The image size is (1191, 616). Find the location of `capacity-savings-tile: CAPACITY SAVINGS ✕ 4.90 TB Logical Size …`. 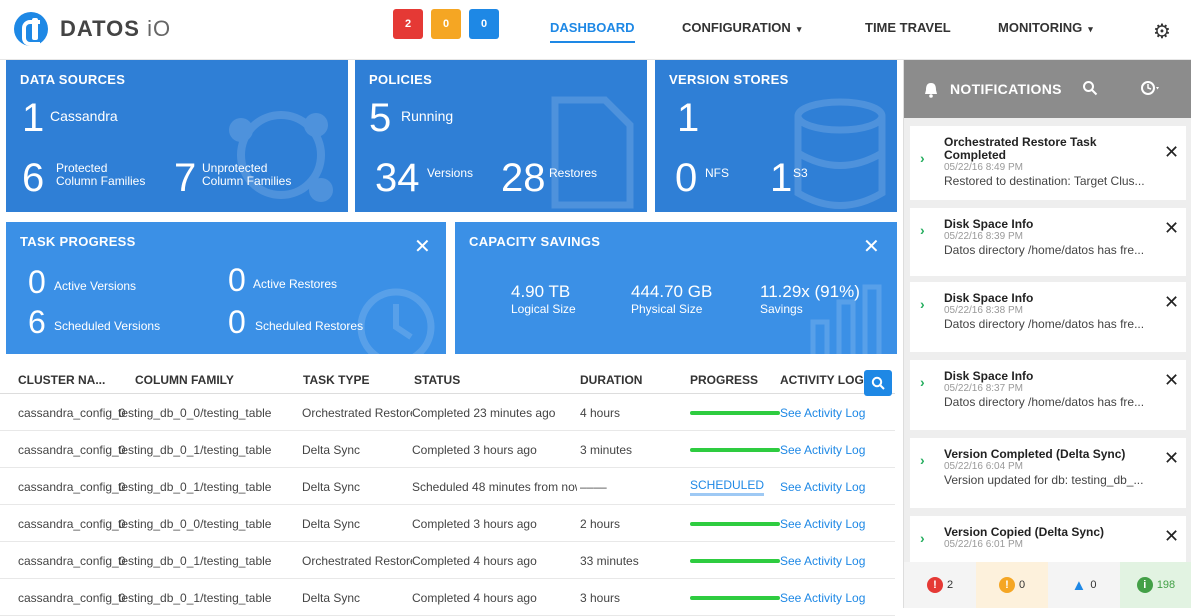

capacity-savings-tile: CAPACITY SAVINGS ✕ 4.90 TB Logical Size … is located at coordinates (676, 288).